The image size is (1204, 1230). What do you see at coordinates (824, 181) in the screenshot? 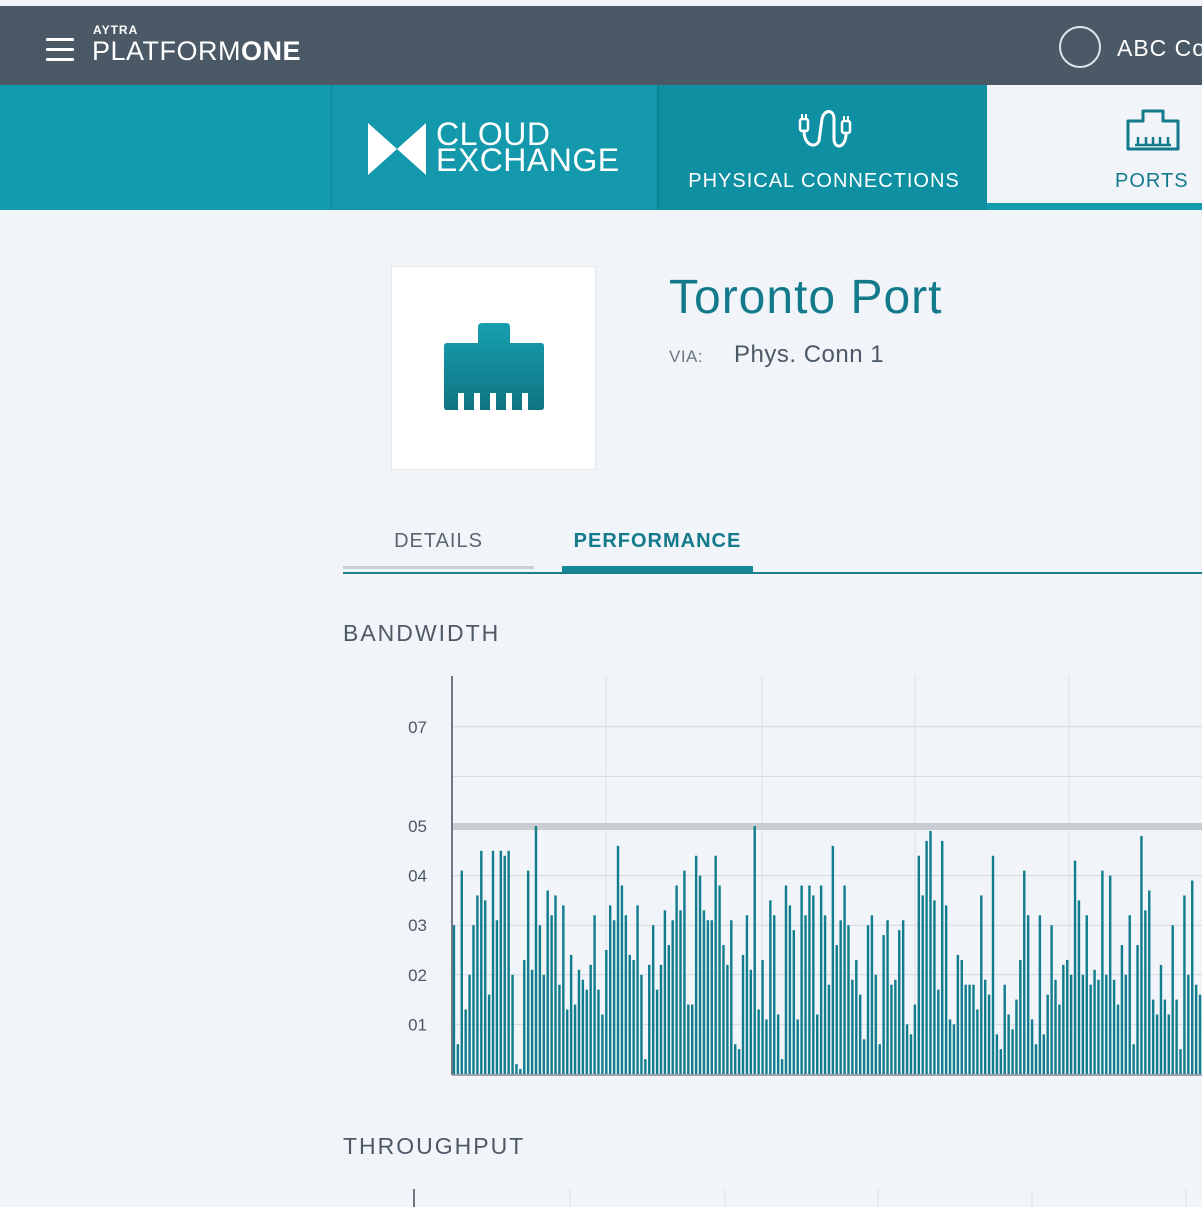
I see `physical-connections-label: PHYSICAL CONNECTIONS` at bounding box center [824, 181].